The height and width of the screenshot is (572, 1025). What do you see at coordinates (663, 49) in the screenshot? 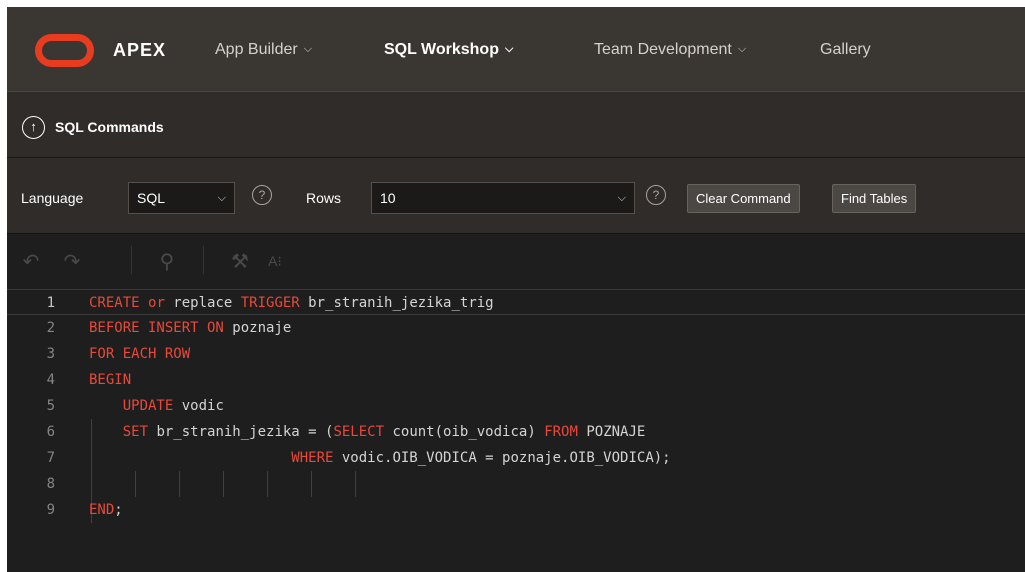
I see `nav-team-development-label: Team Development` at bounding box center [663, 49].